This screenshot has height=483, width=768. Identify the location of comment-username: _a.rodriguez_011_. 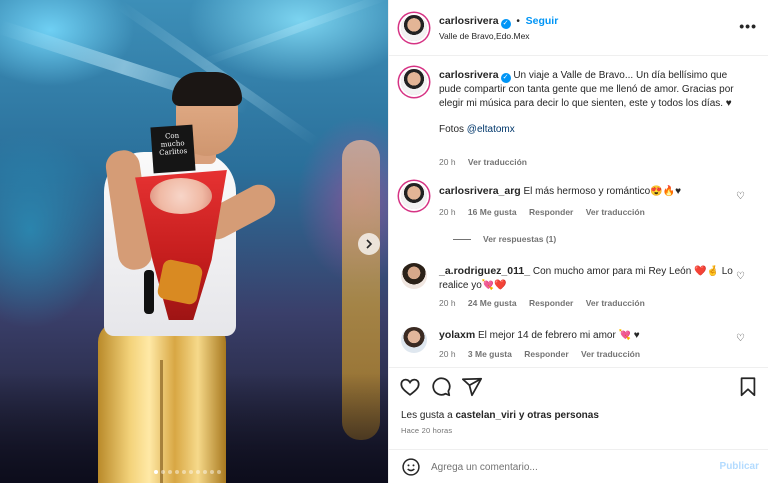
(484, 271).